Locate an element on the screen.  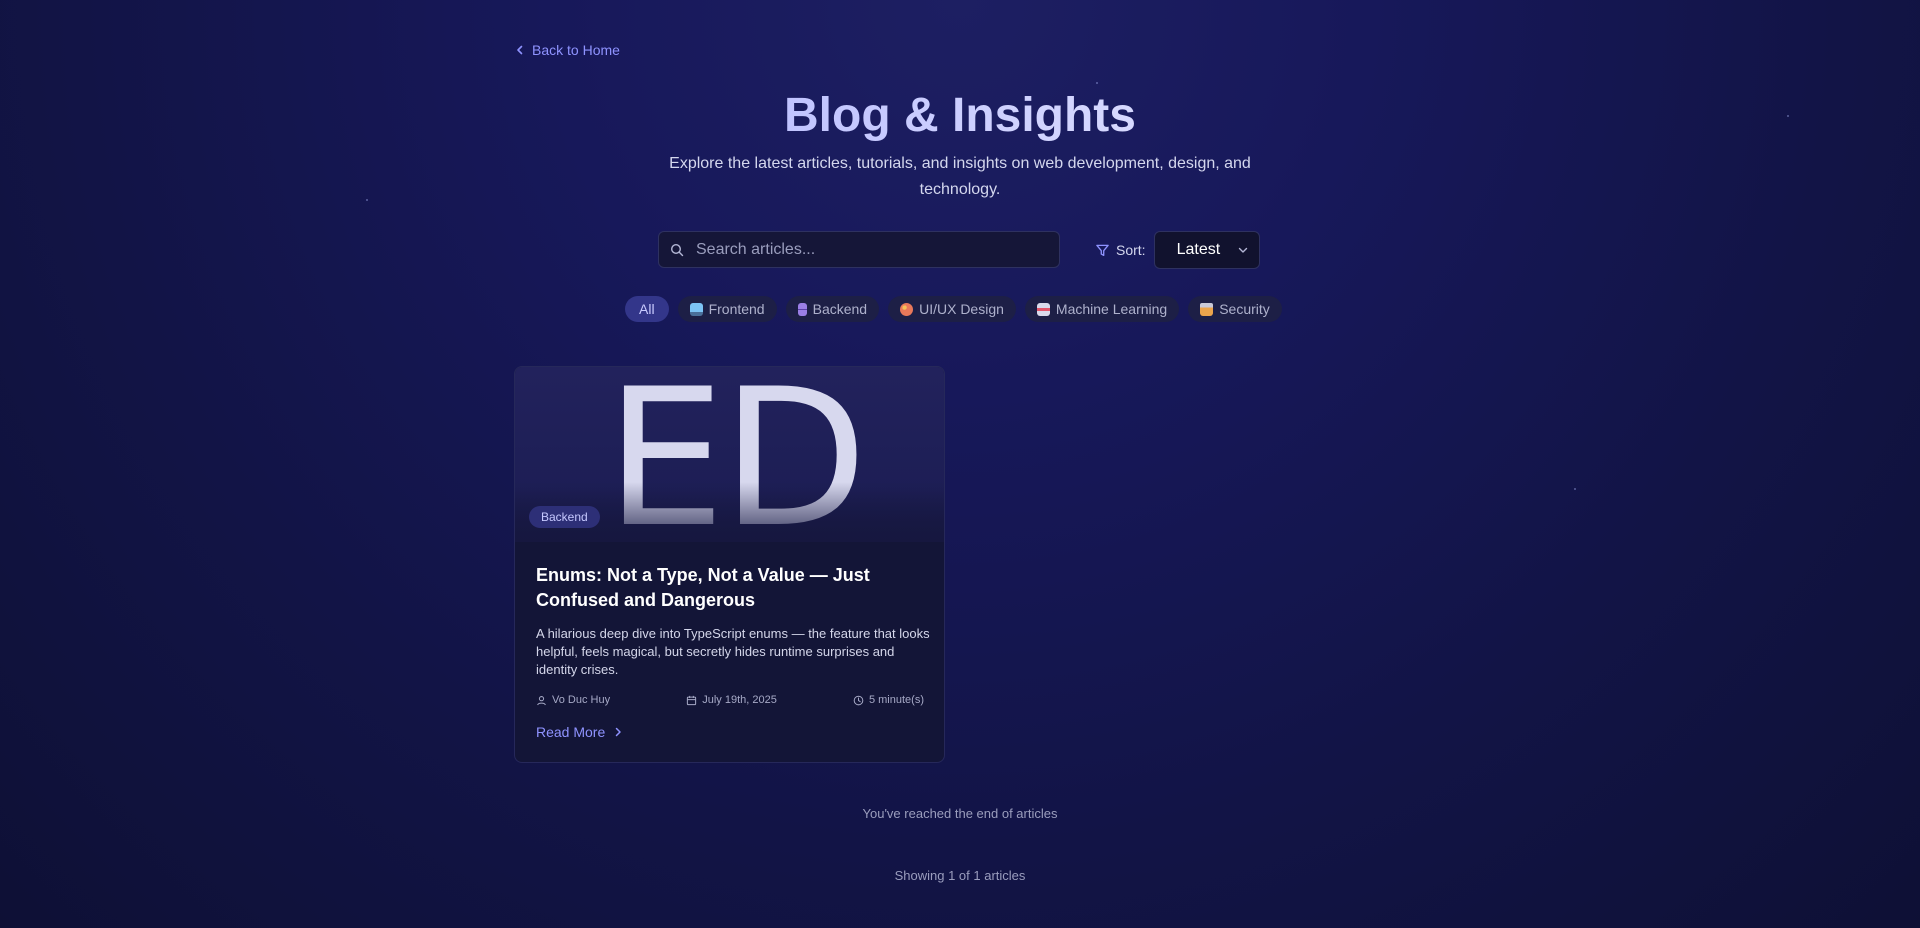
filter-icon is located at coordinates (1102, 250).